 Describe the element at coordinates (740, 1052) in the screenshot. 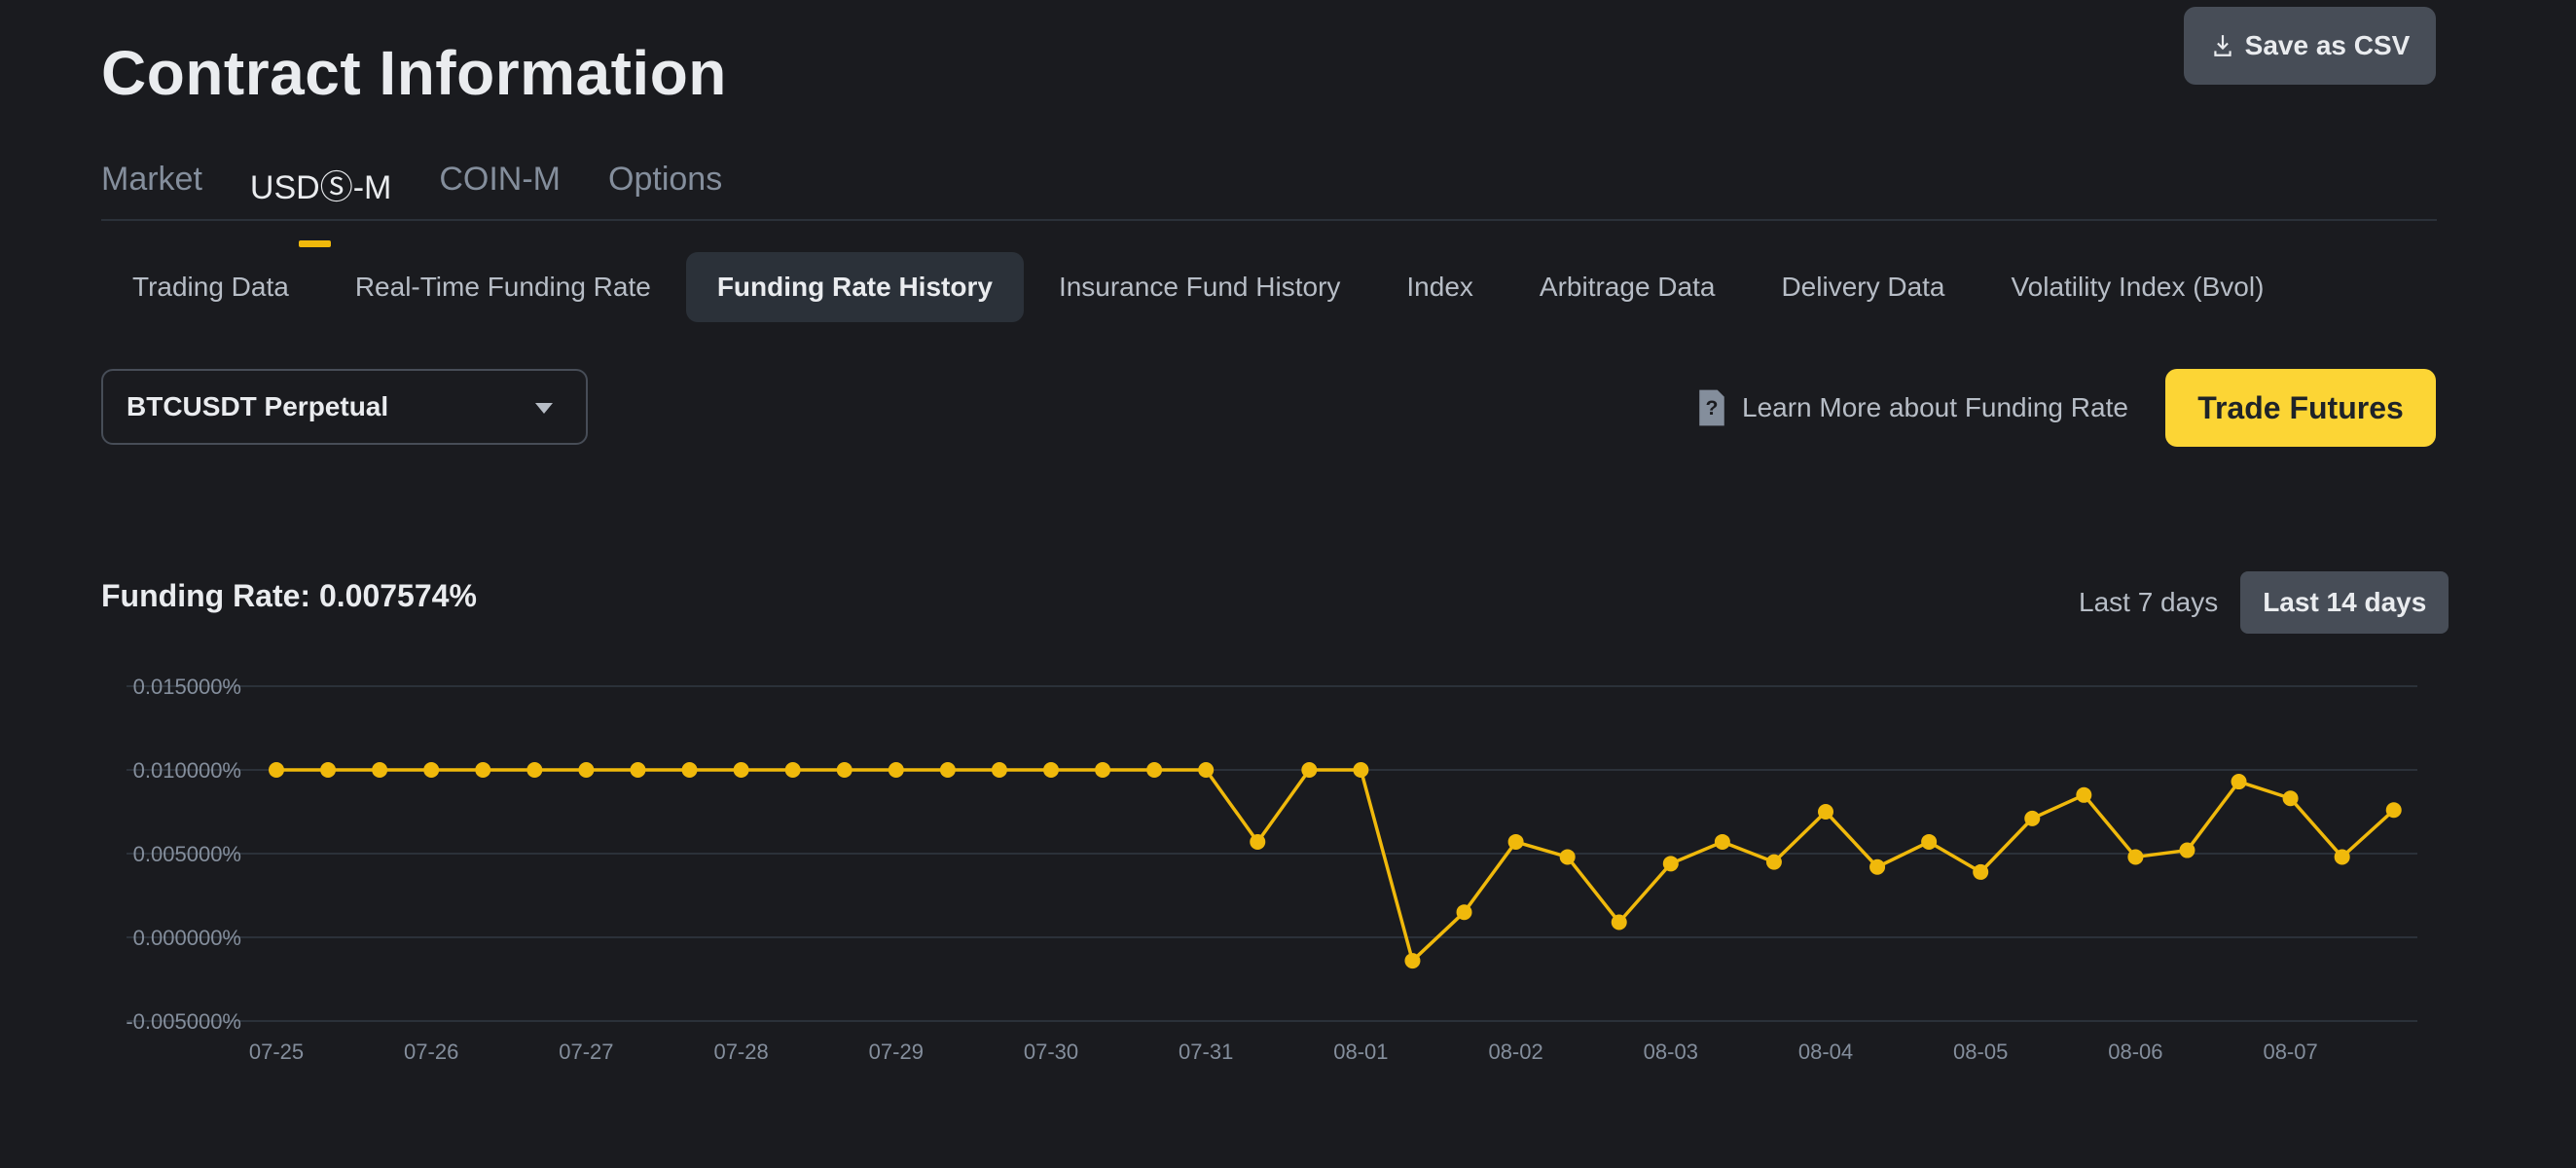

I see `x-tick-label: 07-28` at that location.